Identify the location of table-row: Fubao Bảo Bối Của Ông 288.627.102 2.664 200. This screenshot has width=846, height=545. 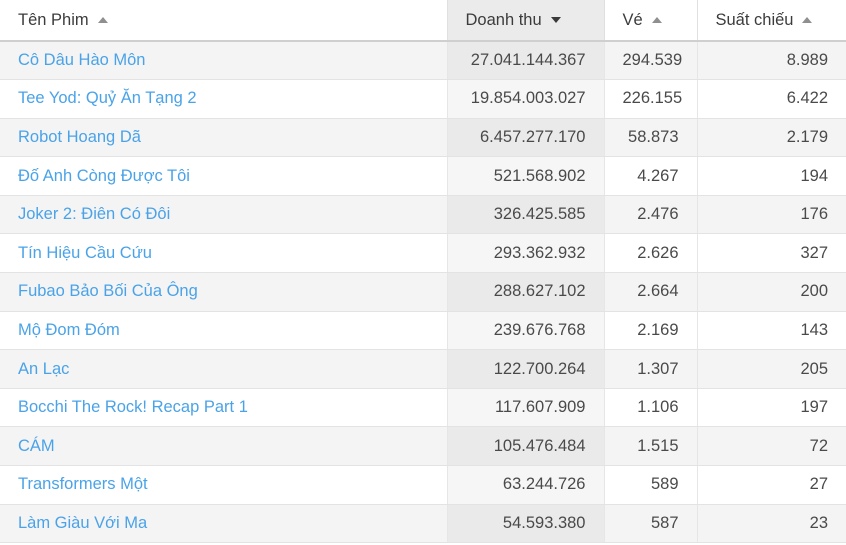
(423, 292).